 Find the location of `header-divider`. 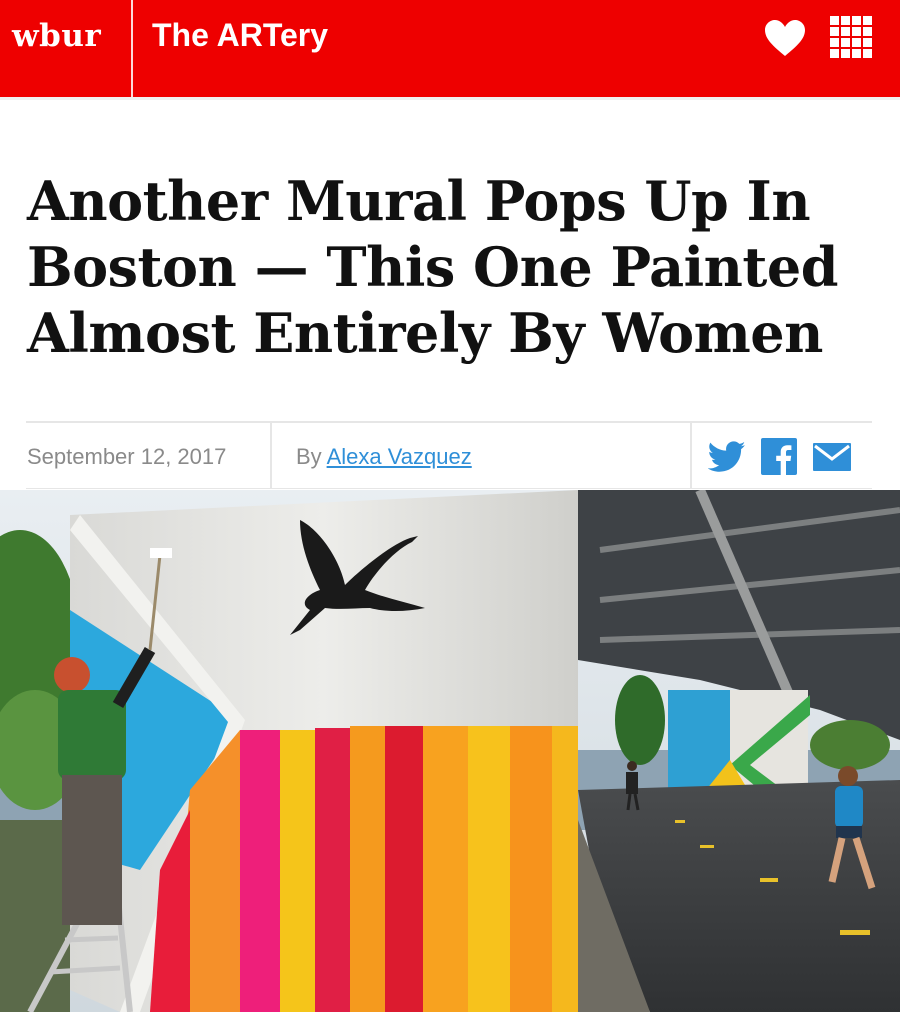

header-divider is located at coordinates (132, 48).